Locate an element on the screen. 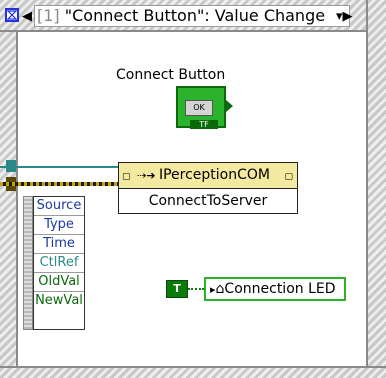 Image resolution: width=386 pixels, height=378 pixels. event-case-label: "Connect Button": Value Change is located at coordinates (192, 15).